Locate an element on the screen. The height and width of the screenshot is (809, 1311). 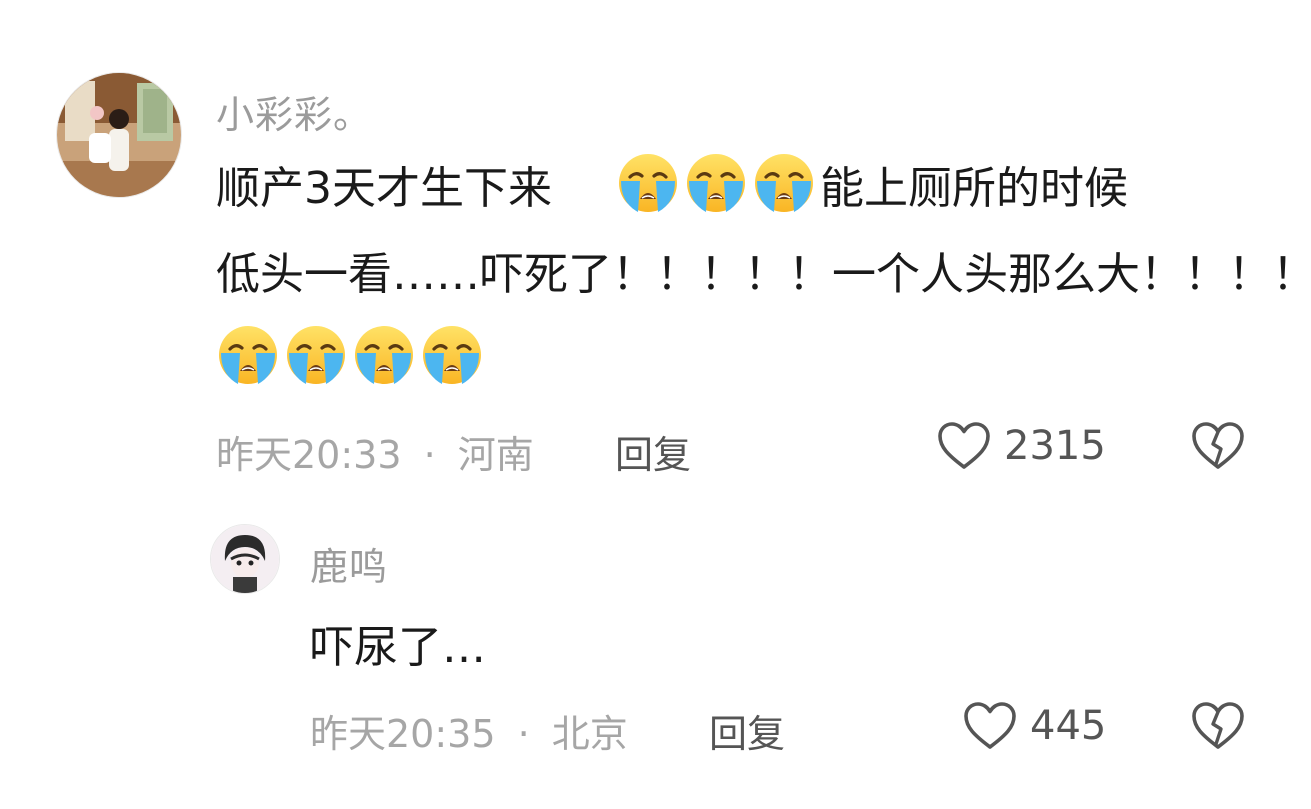
comment-username: 鹿鸣 is located at coordinates (349, 563).